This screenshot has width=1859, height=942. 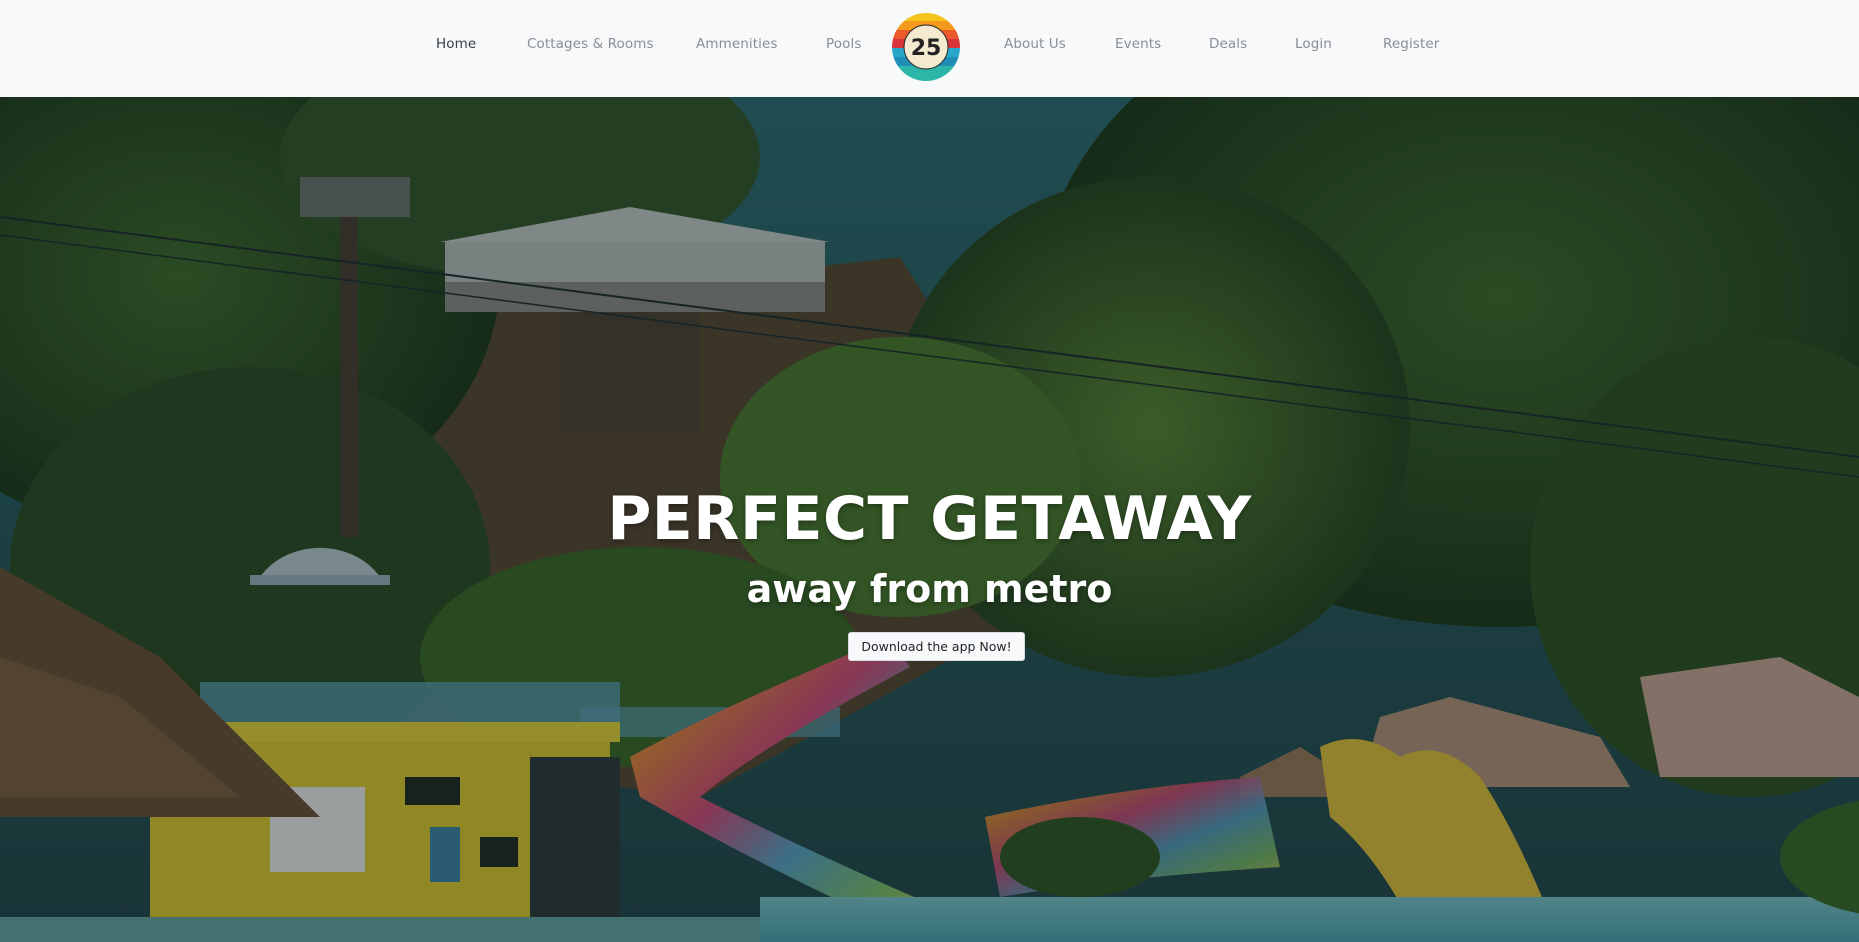 I want to click on resort-logo: 25, so click(x=926, y=47).